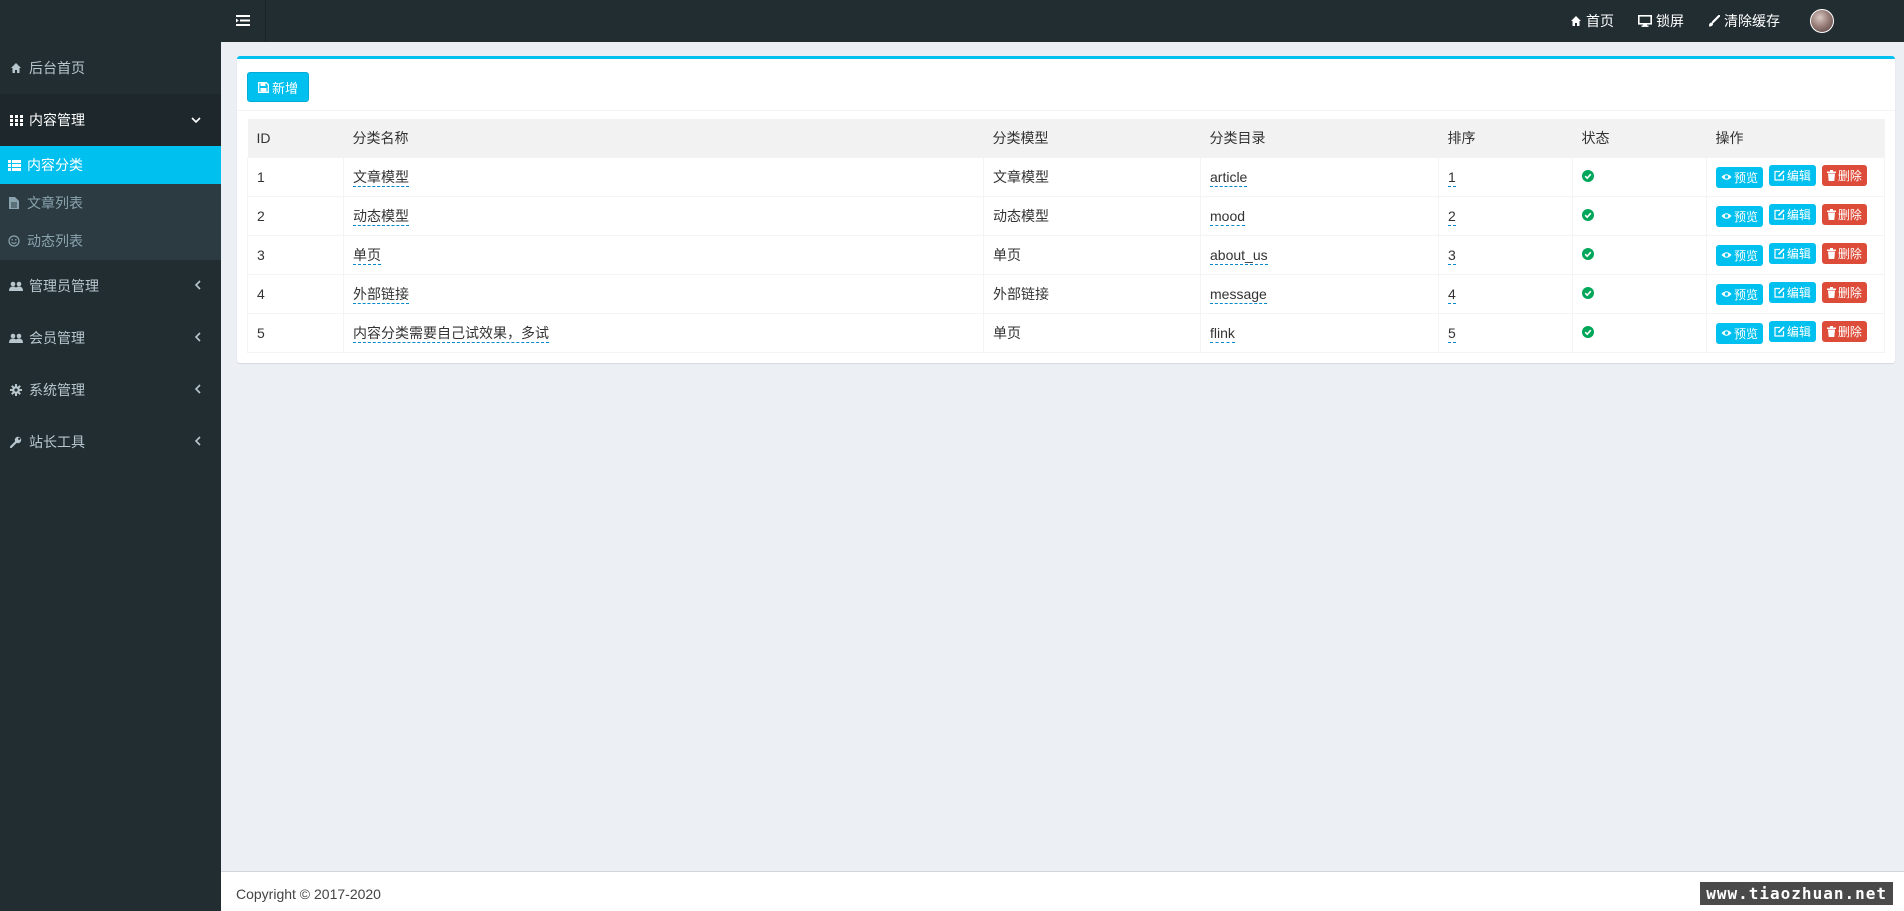  Describe the element at coordinates (1744, 21) in the screenshot. I see `nav-clear-cache-link: 清除缓存` at that location.